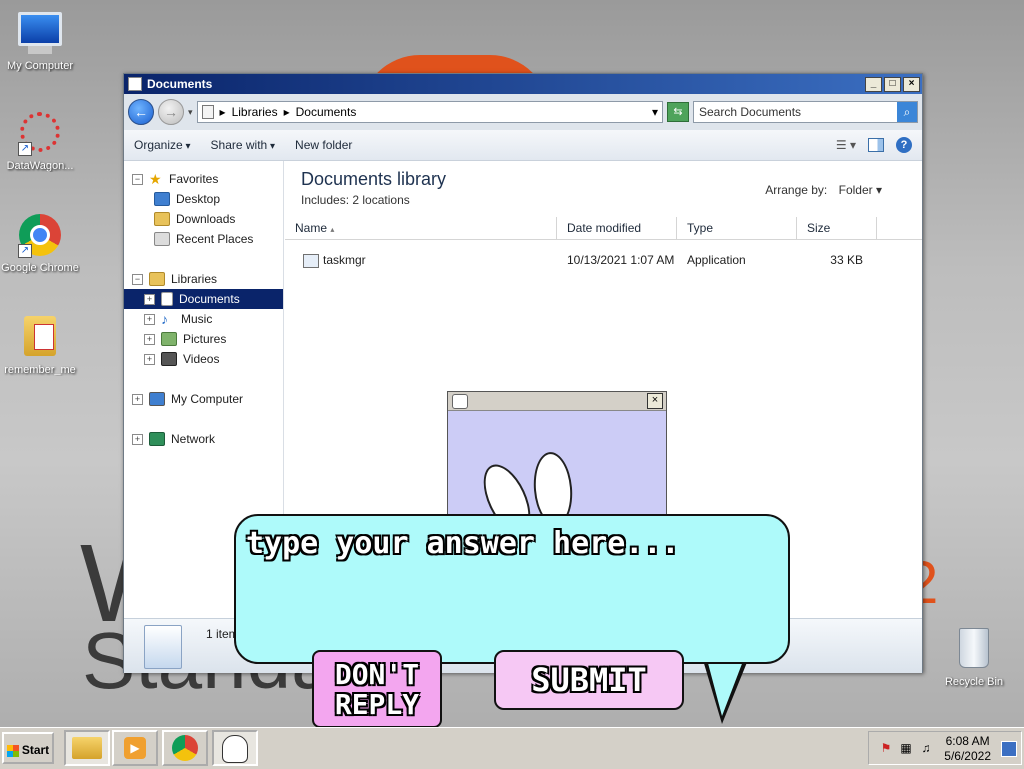 This screenshot has width=1024, height=769. What do you see at coordinates (255, 112) in the screenshot?
I see `breadcrumb-libraries: Libraries` at bounding box center [255, 112].